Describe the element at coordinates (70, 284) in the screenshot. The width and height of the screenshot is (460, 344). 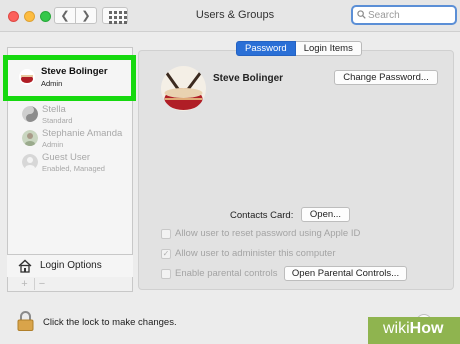
I see `sidebar-toolbar: + −` at that location.